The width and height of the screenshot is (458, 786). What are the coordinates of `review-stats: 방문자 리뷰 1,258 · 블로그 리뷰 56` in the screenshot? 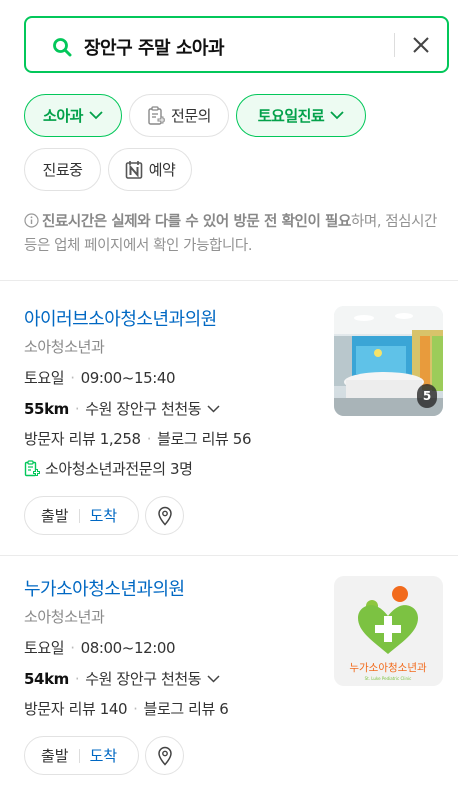 It's located at (138, 439).